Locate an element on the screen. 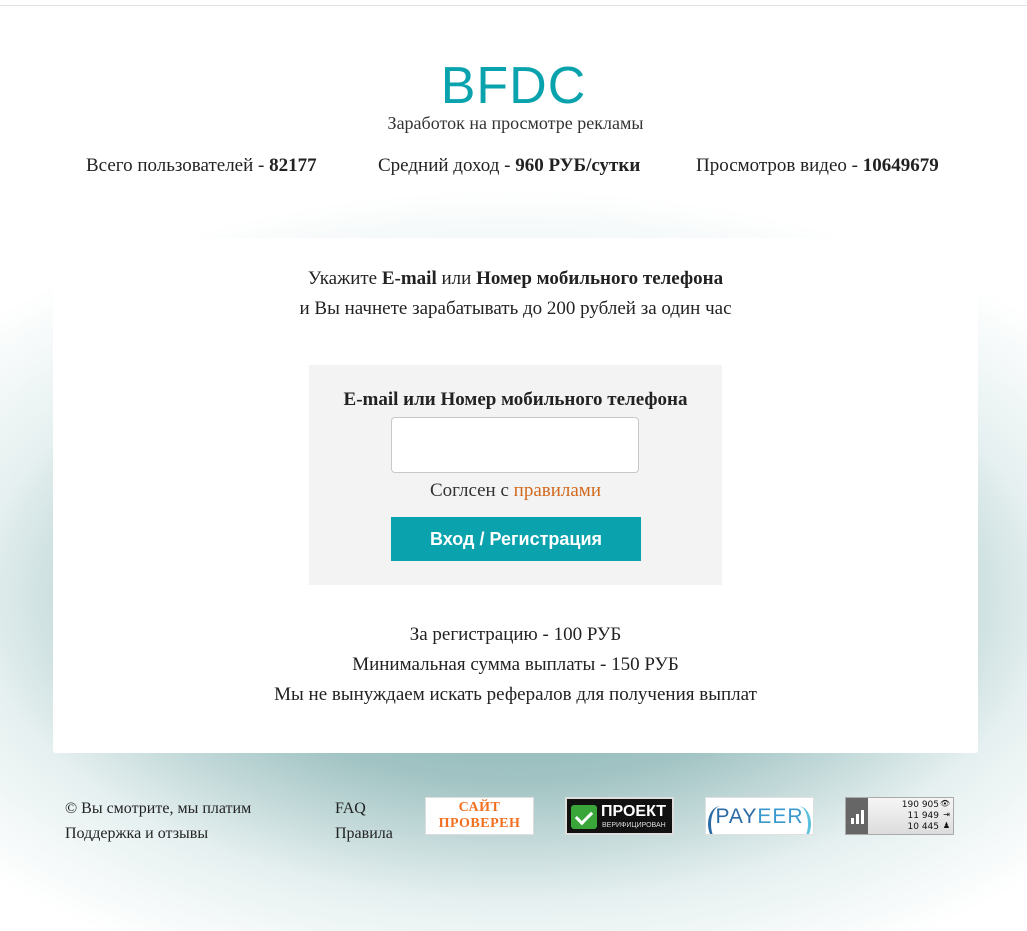 The image size is (1027, 931). payeer-badge: PAYEER is located at coordinates (759, 816).